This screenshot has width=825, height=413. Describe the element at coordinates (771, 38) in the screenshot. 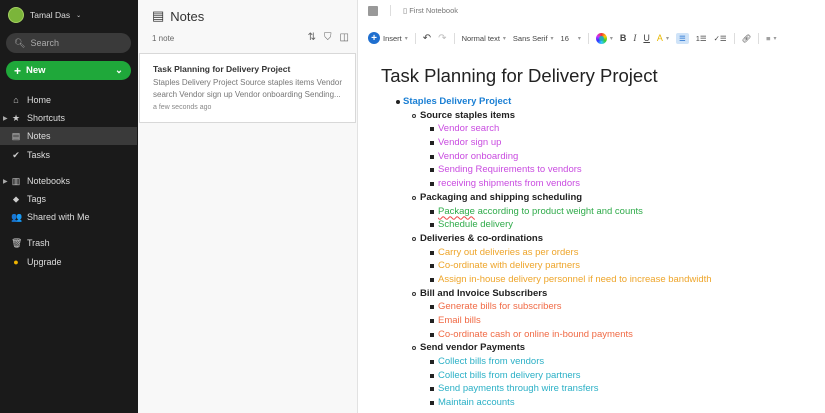

I see `align-button: ≡ ▾` at that location.